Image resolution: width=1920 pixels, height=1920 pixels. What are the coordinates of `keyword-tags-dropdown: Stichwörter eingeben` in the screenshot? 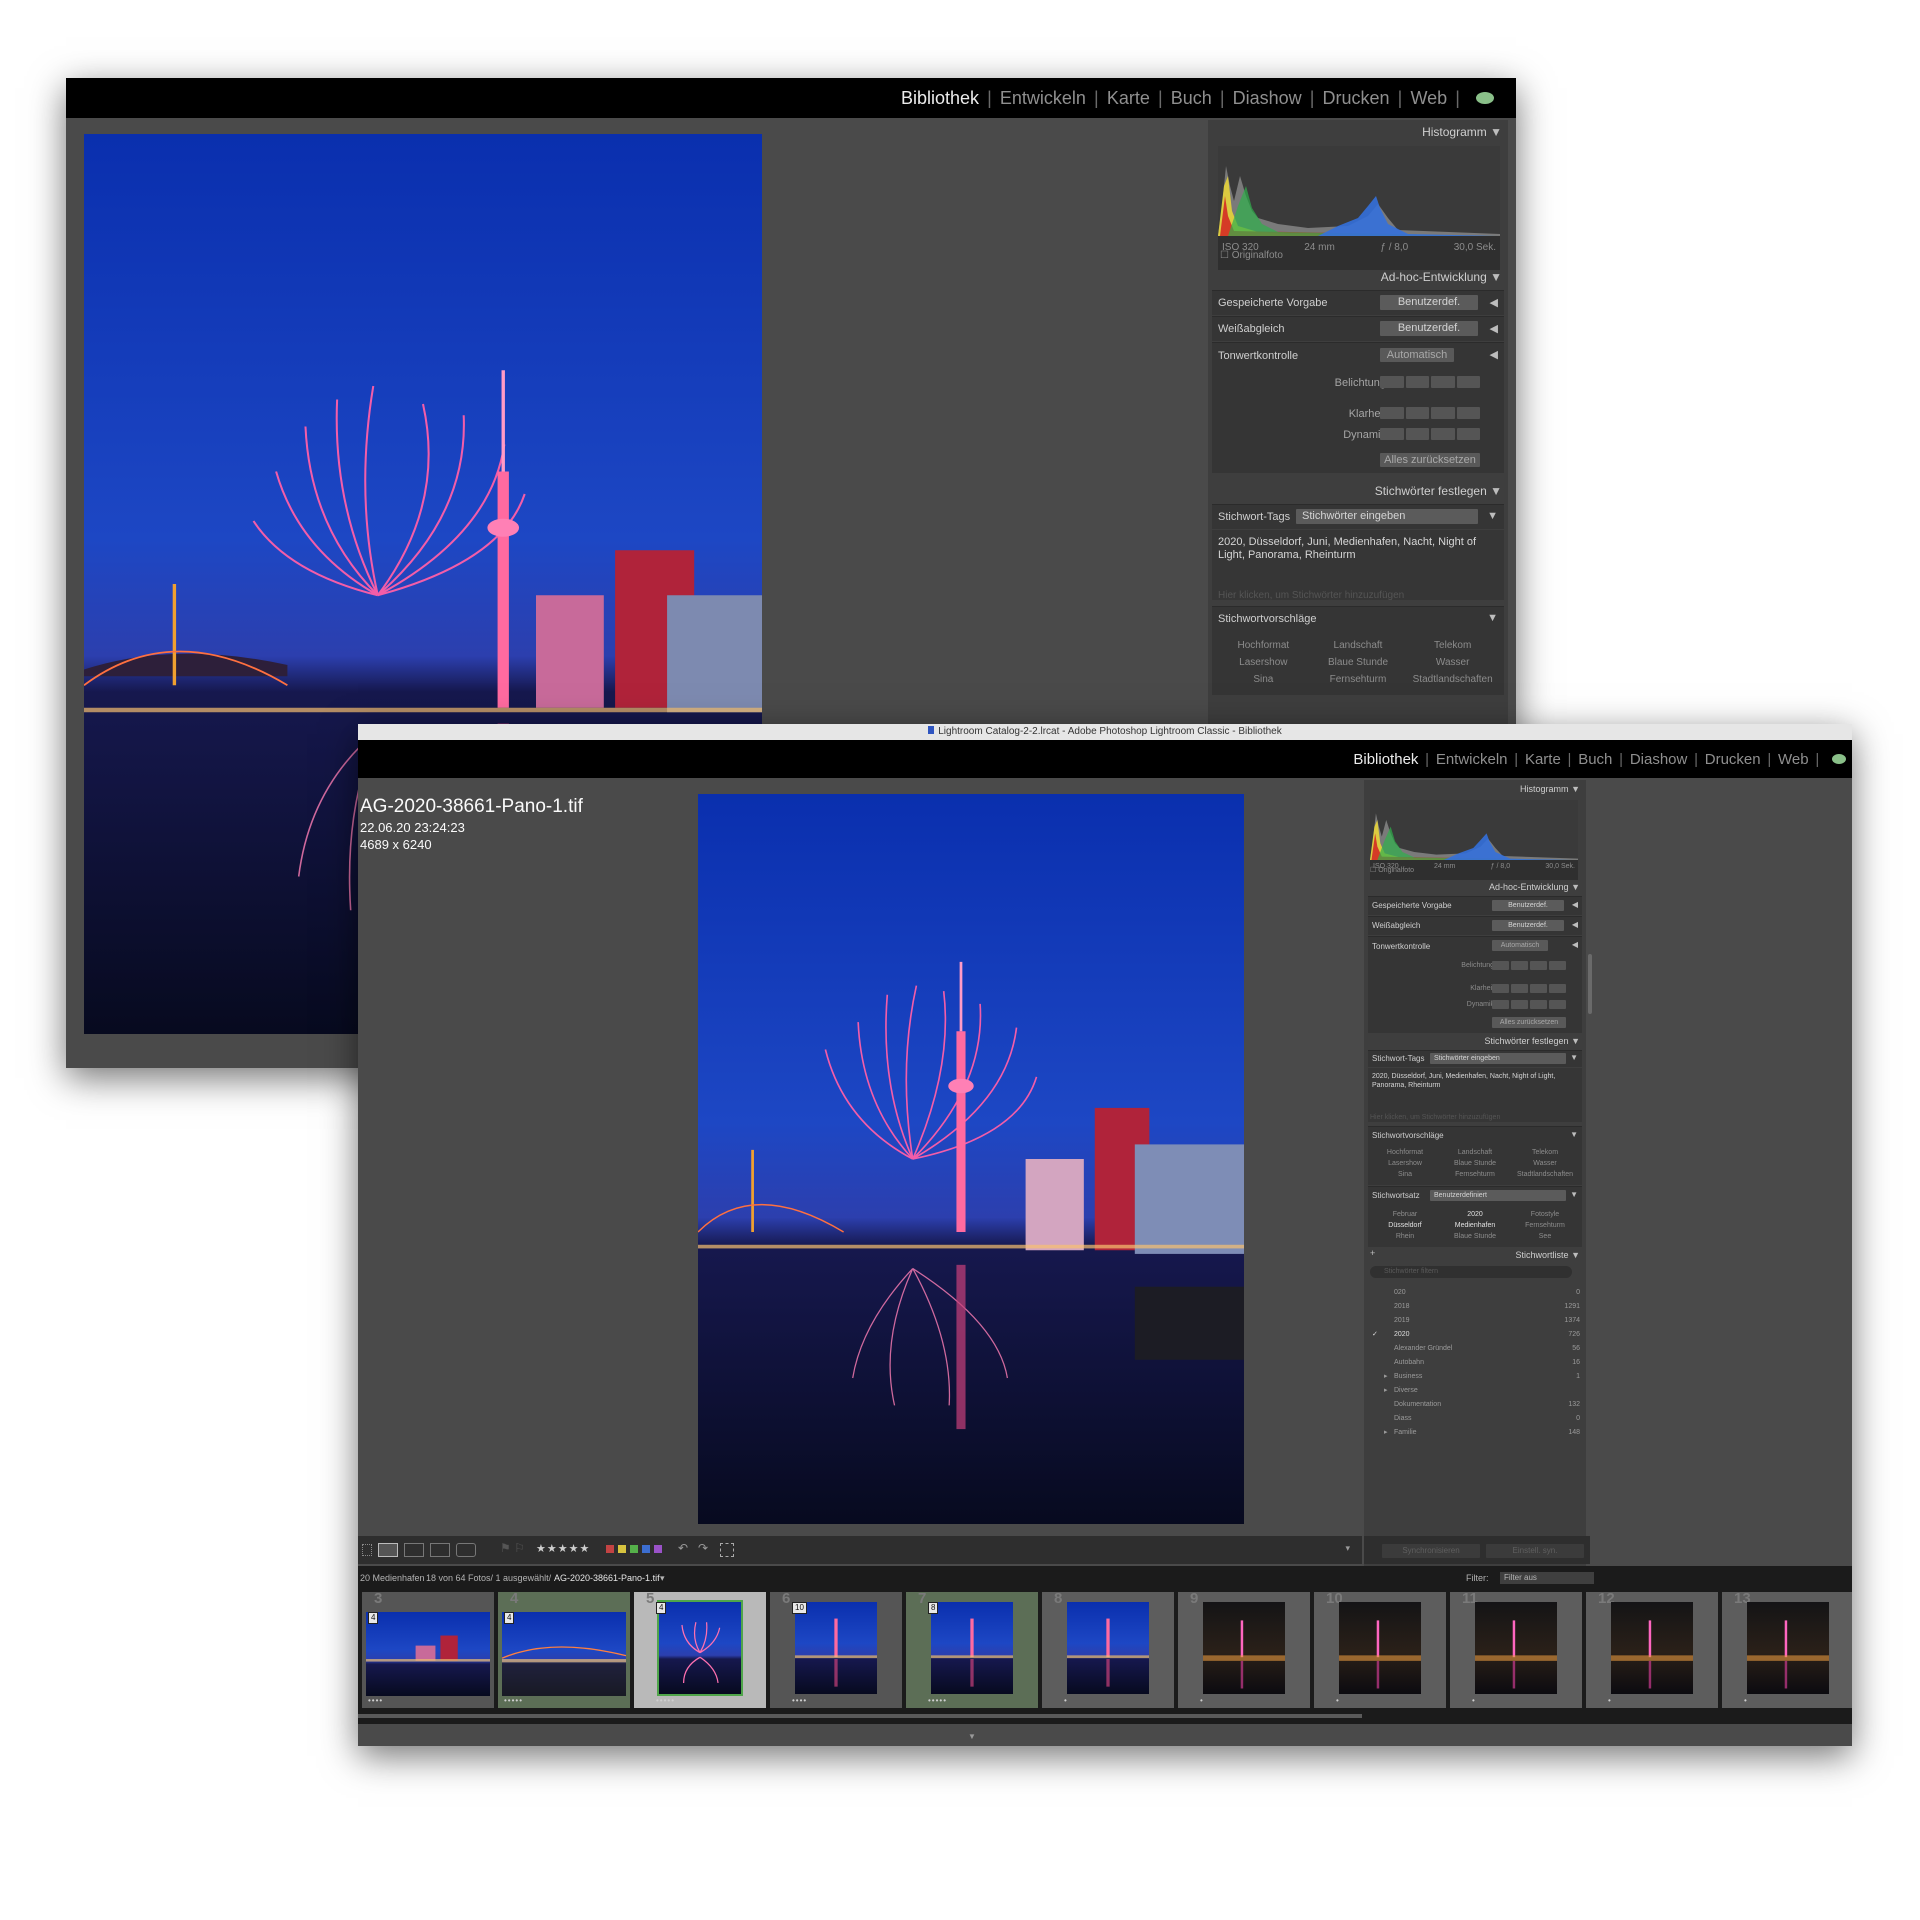 It's located at (1498, 1058).